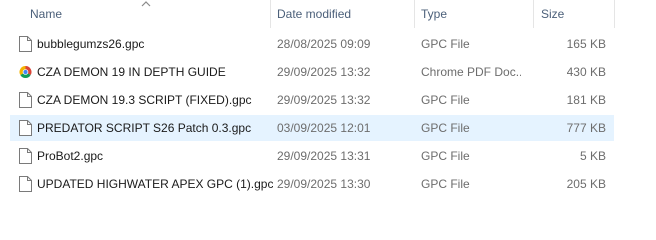  I want to click on file-name: CZA DEMON 19.3 SCRIPT (FIXED).gpc, so click(144, 100).